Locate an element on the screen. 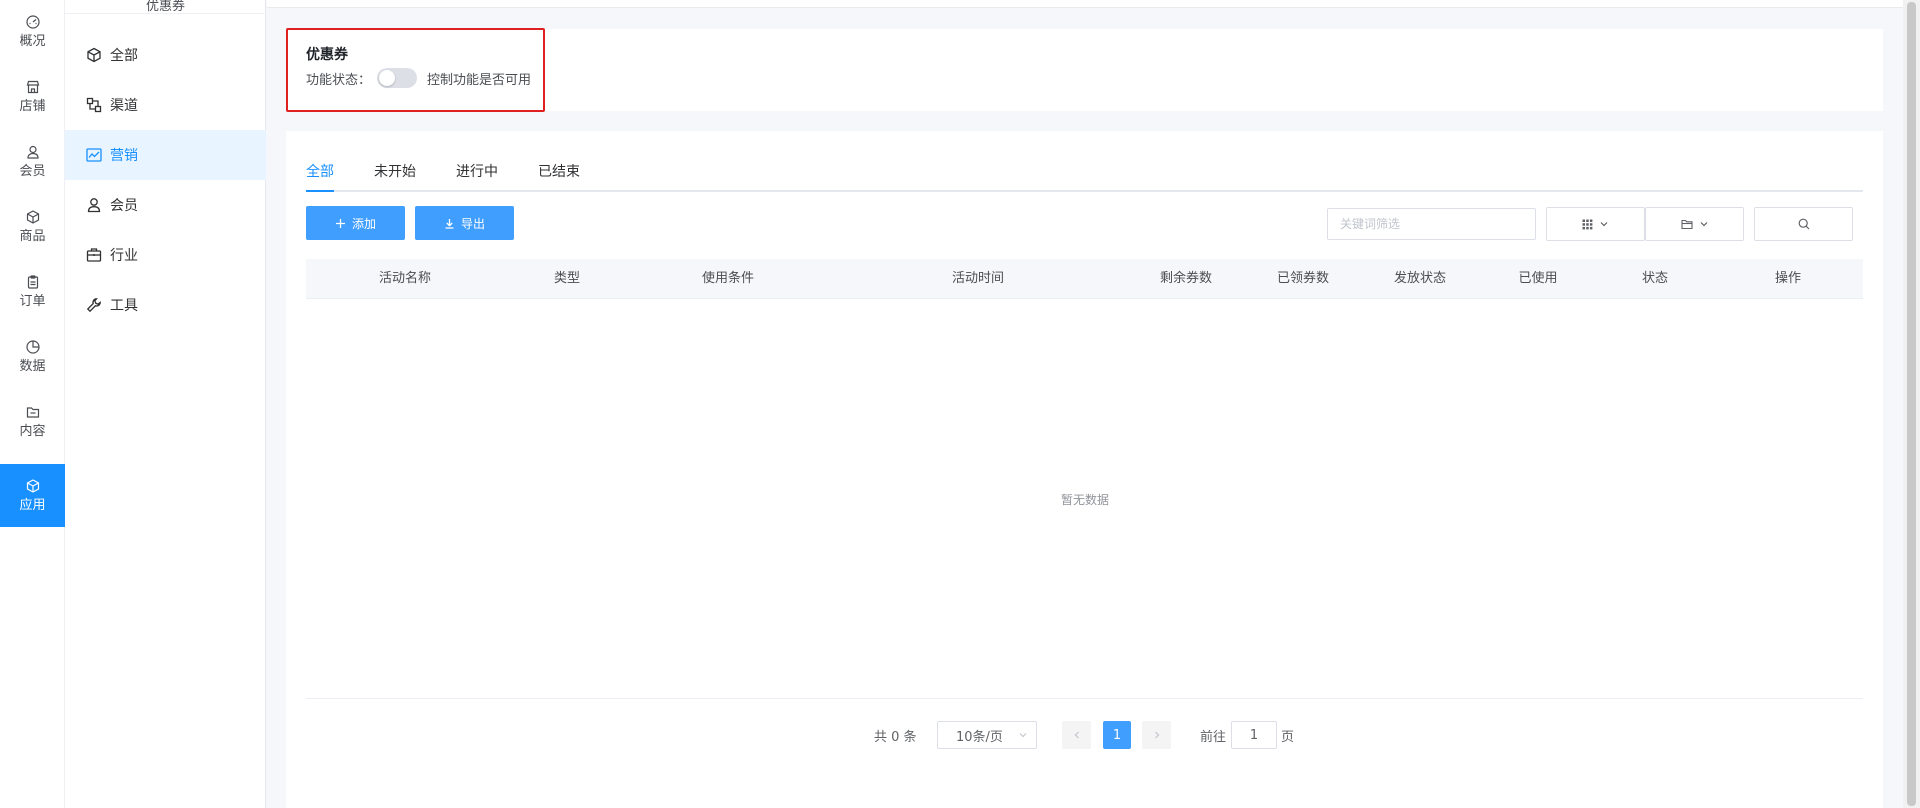  rail-item-label: 店铺 is located at coordinates (32, 106).